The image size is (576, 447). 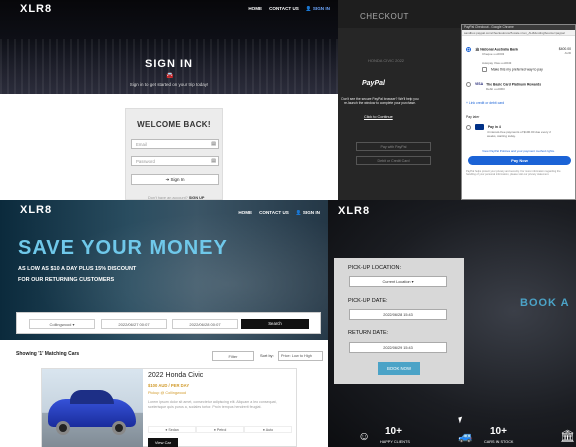 I want to click on signin-button: ➜ Sign In, so click(x=175, y=179).